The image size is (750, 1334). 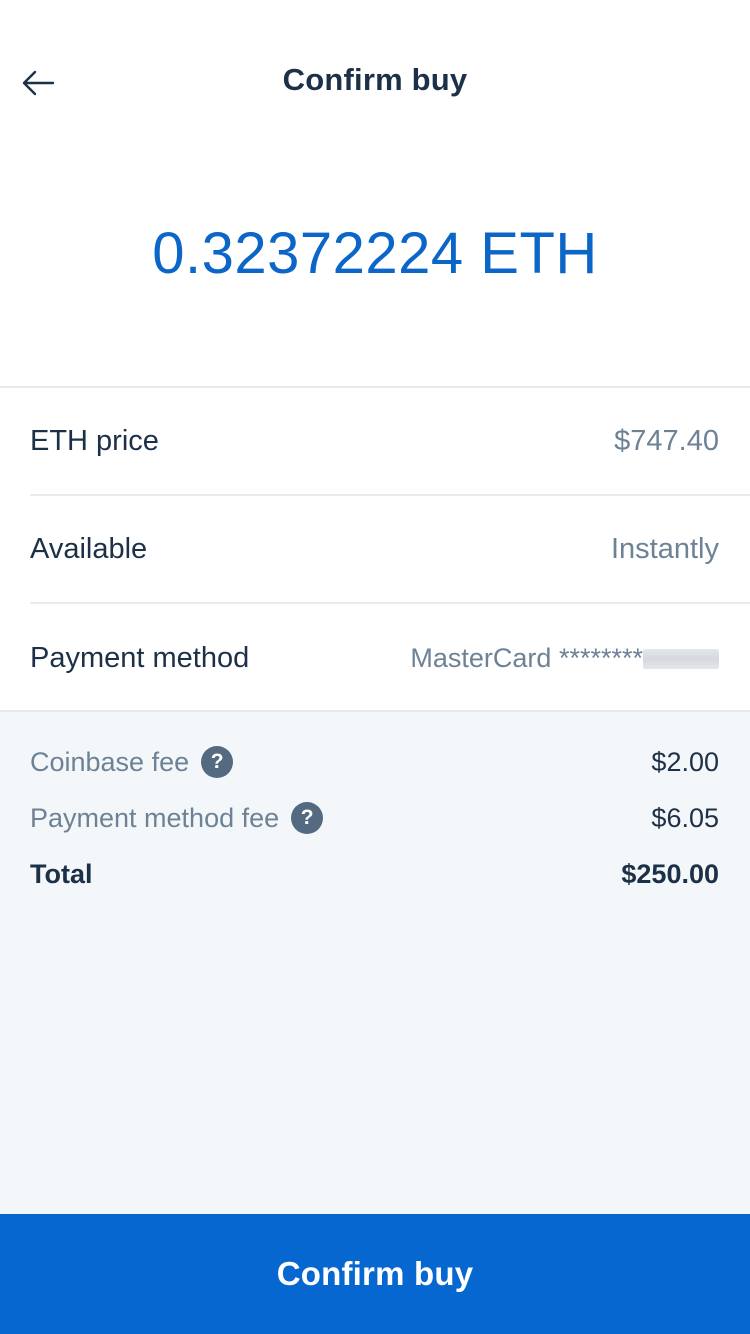 I want to click on payment-method-value: MasterCard ********, so click(x=564, y=658).